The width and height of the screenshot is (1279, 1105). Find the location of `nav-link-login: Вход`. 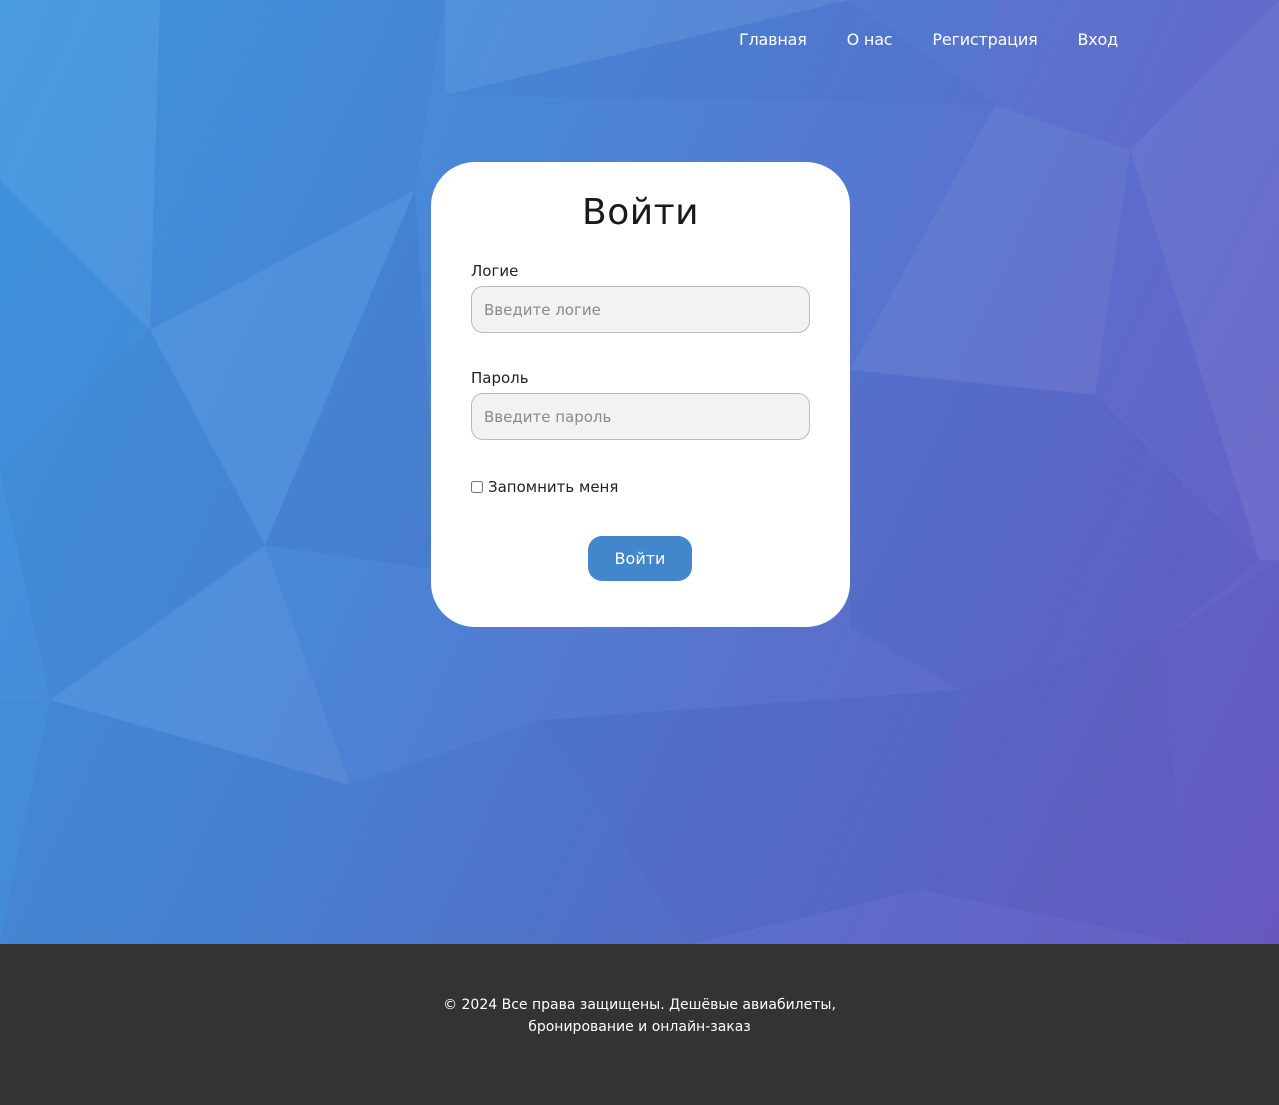

nav-link-login: Вход is located at coordinates (1098, 39).